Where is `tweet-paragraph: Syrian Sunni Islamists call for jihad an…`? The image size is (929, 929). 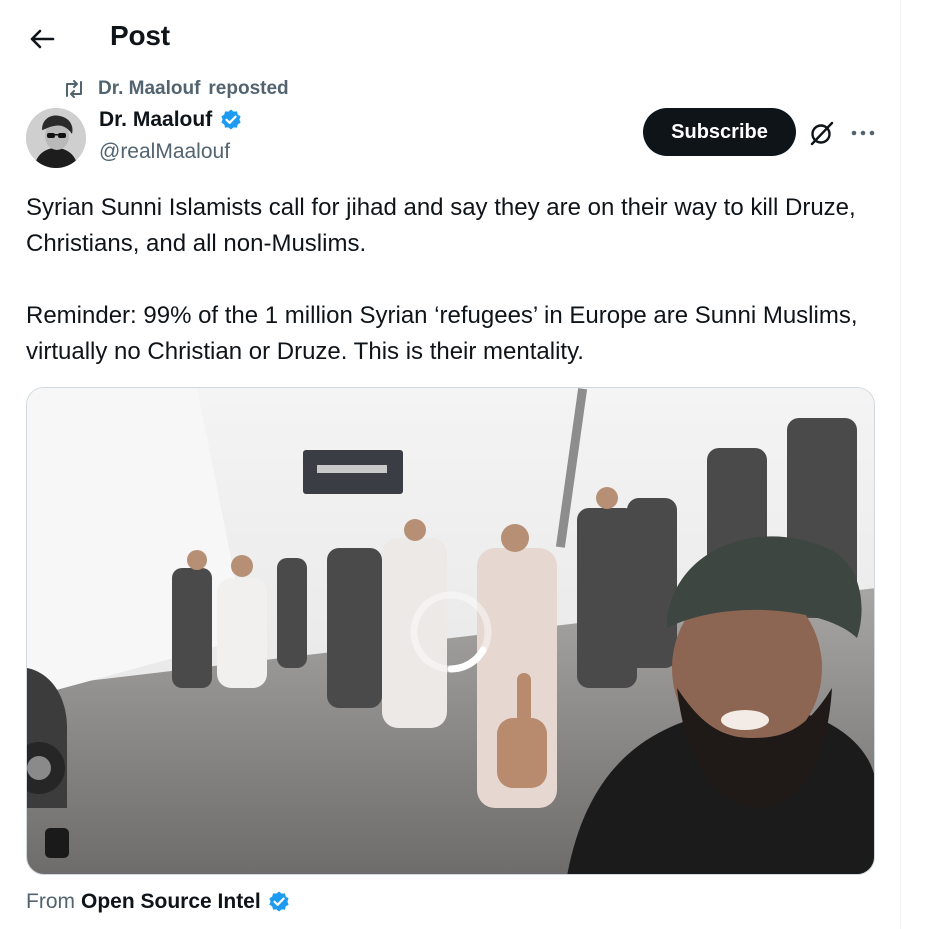
tweet-paragraph: Syrian Sunni Islamists call for jihad an… is located at coordinates (441, 225).